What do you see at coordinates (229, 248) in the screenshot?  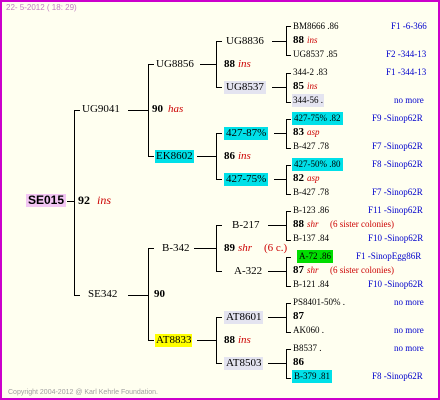 I see `queen-gen3-e-year: 89` at bounding box center [229, 248].